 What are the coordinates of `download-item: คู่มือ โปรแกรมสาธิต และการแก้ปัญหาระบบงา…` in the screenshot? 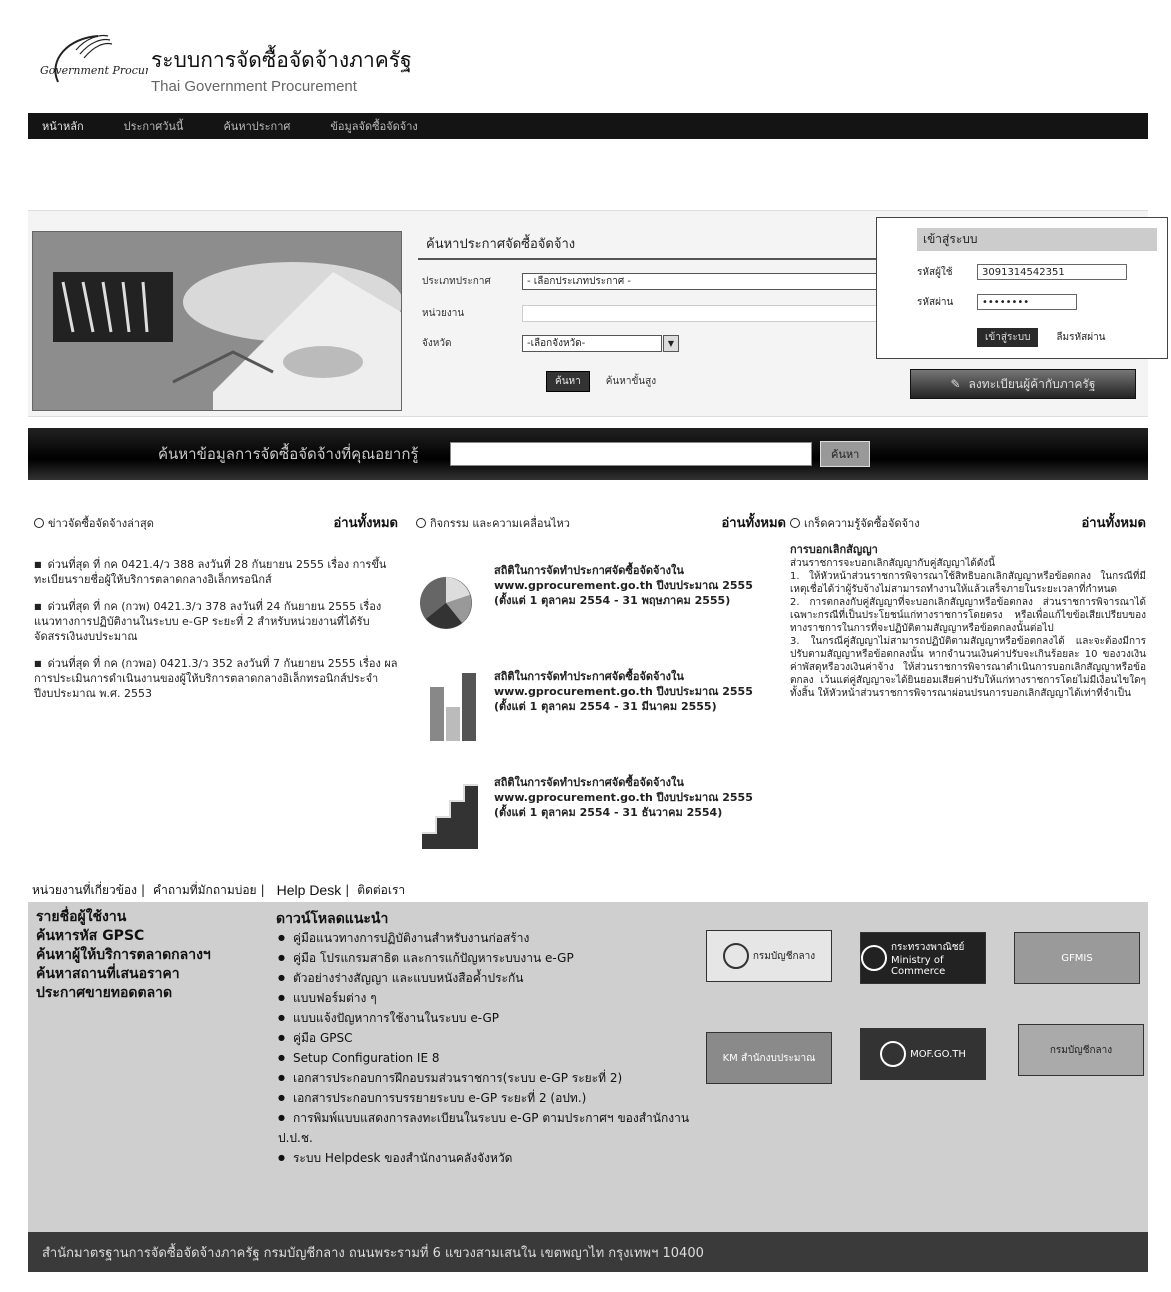 It's located at (493, 958).